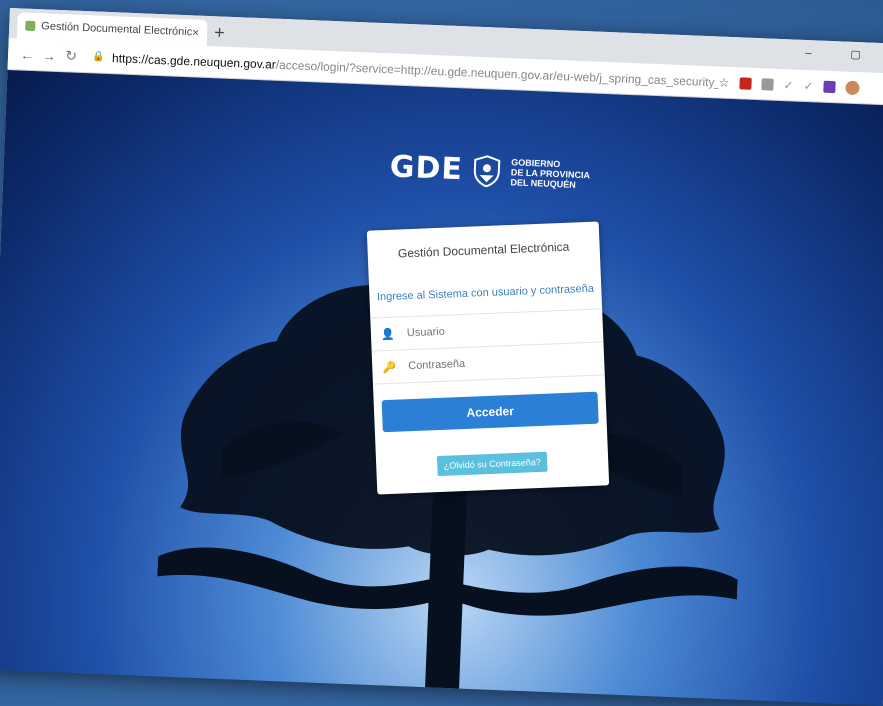  Describe the element at coordinates (30, 26) in the screenshot. I see `favicon-icon` at that location.